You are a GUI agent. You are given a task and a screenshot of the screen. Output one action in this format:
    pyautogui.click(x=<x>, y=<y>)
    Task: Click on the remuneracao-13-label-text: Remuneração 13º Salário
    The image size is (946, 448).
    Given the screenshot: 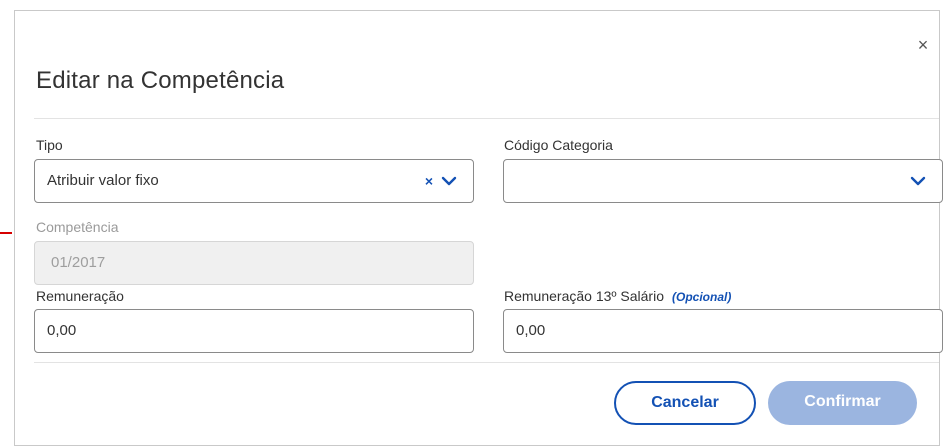 What is the action you would take?
    pyautogui.click(x=584, y=296)
    